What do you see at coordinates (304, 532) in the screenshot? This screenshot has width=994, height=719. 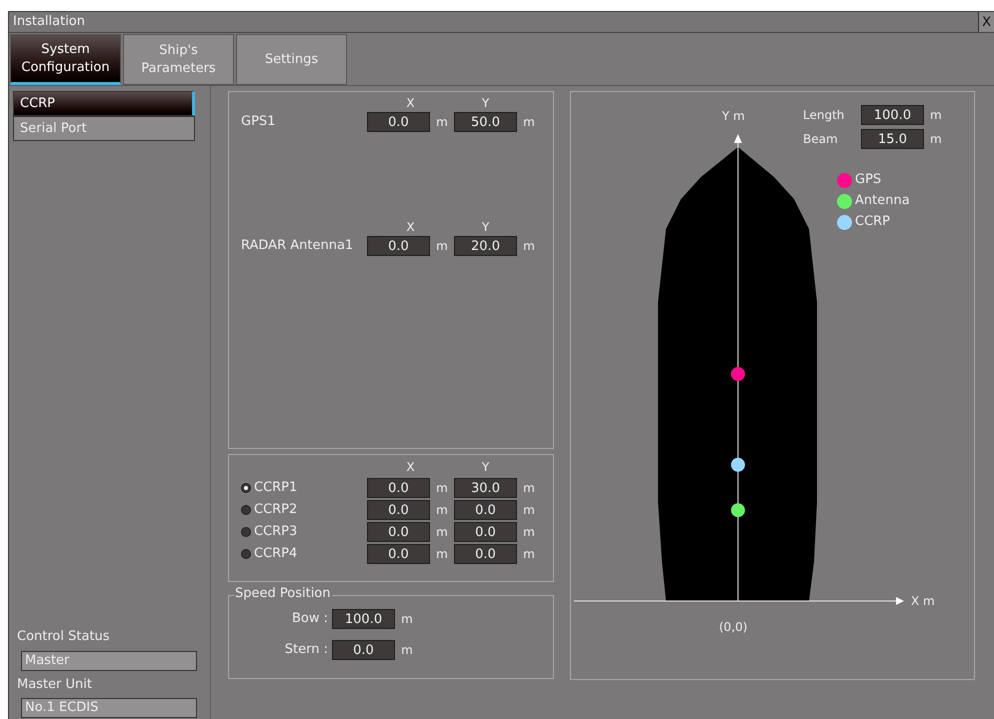 I see `ccrp-radio: CCRP3` at bounding box center [304, 532].